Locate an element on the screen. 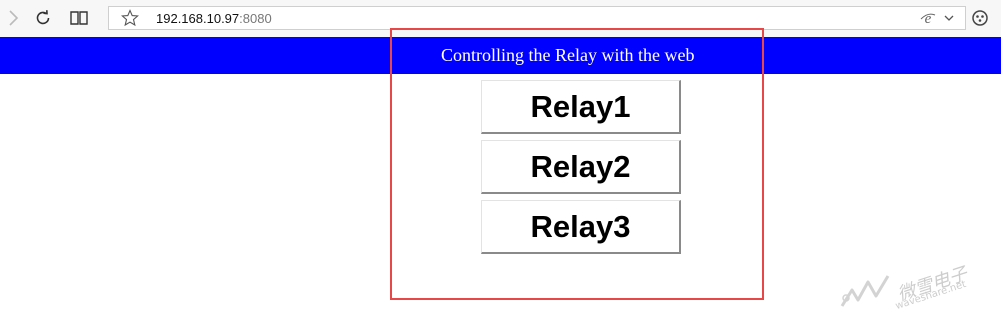 This screenshot has height=330, width=1001. waveshare-logo-icon is located at coordinates (865, 291).